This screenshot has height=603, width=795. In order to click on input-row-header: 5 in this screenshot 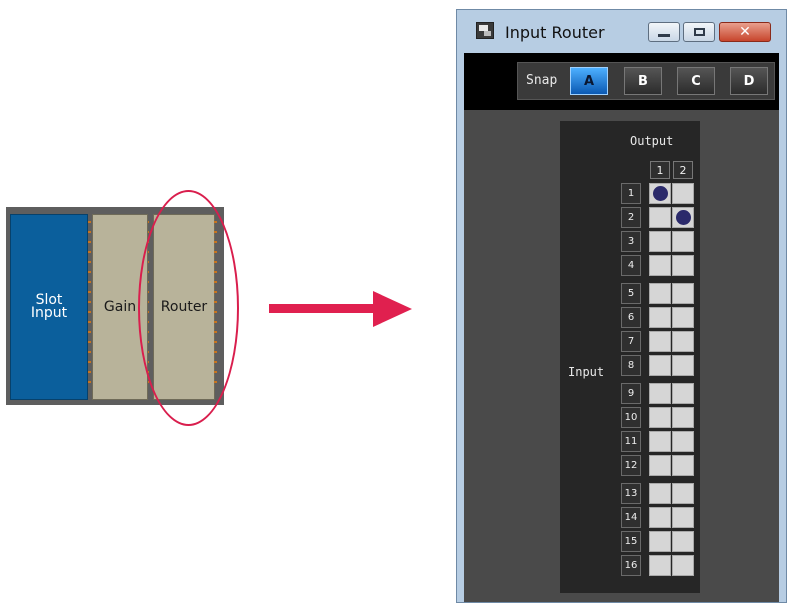, I will do `click(631, 293)`.